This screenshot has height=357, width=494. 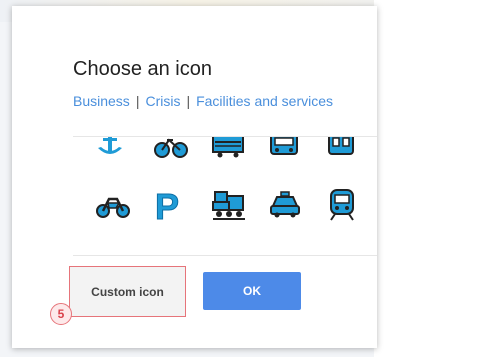 I want to click on icon-row, so click(x=236, y=151).